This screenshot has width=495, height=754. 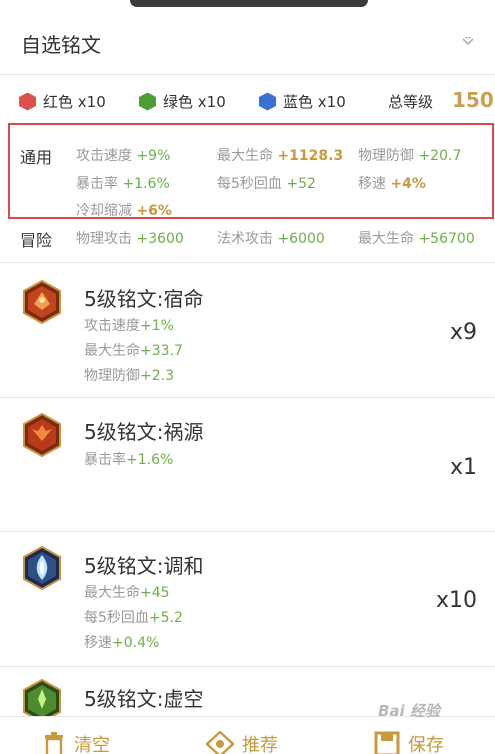 What do you see at coordinates (144, 699) in the screenshot?
I see `rune-name: 5级铭文:虚空` at bounding box center [144, 699].